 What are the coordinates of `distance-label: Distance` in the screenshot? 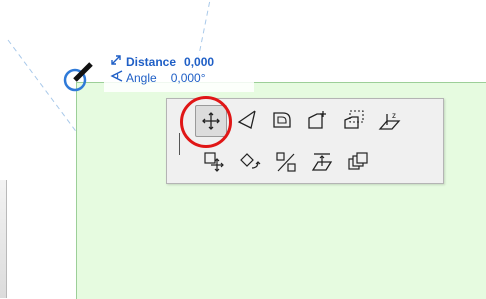 It's located at (151, 61).